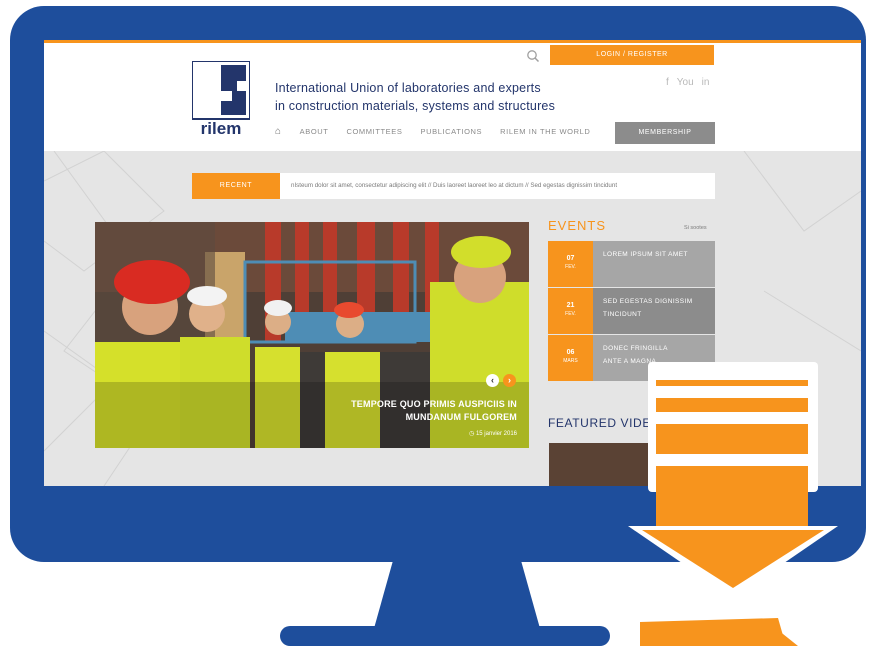 The image size is (872, 646). What do you see at coordinates (570, 311) in the screenshot?
I see `event-date: 21 FEV.` at bounding box center [570, 311].